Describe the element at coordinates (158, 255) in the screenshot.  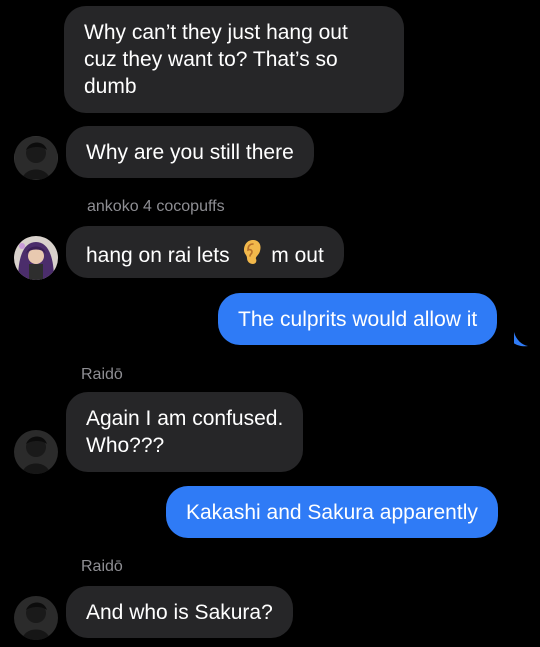
I see `message-text-before: hang on rai lets` at that location.